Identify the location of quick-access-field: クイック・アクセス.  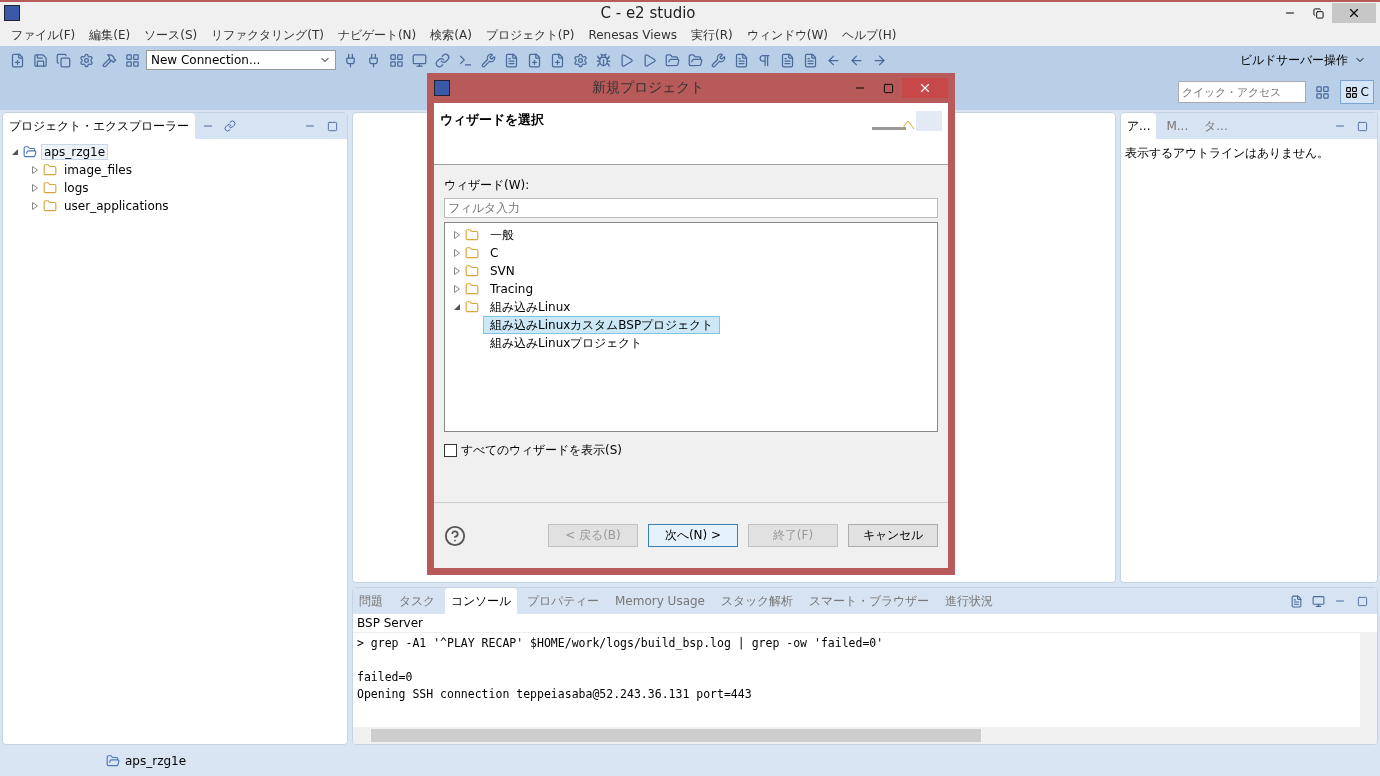
(1241, 92).